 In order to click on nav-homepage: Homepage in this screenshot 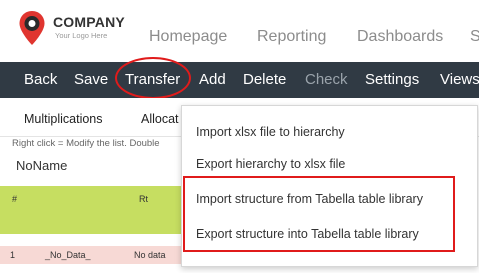, I will do `click(188, 37)`.